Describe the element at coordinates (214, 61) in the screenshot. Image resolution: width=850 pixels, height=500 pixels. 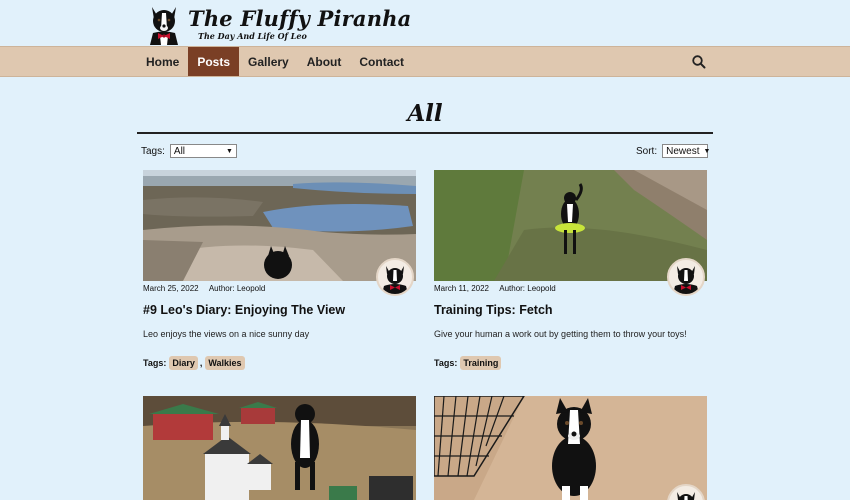
I see `nav-item-posts: Posts` at that location.